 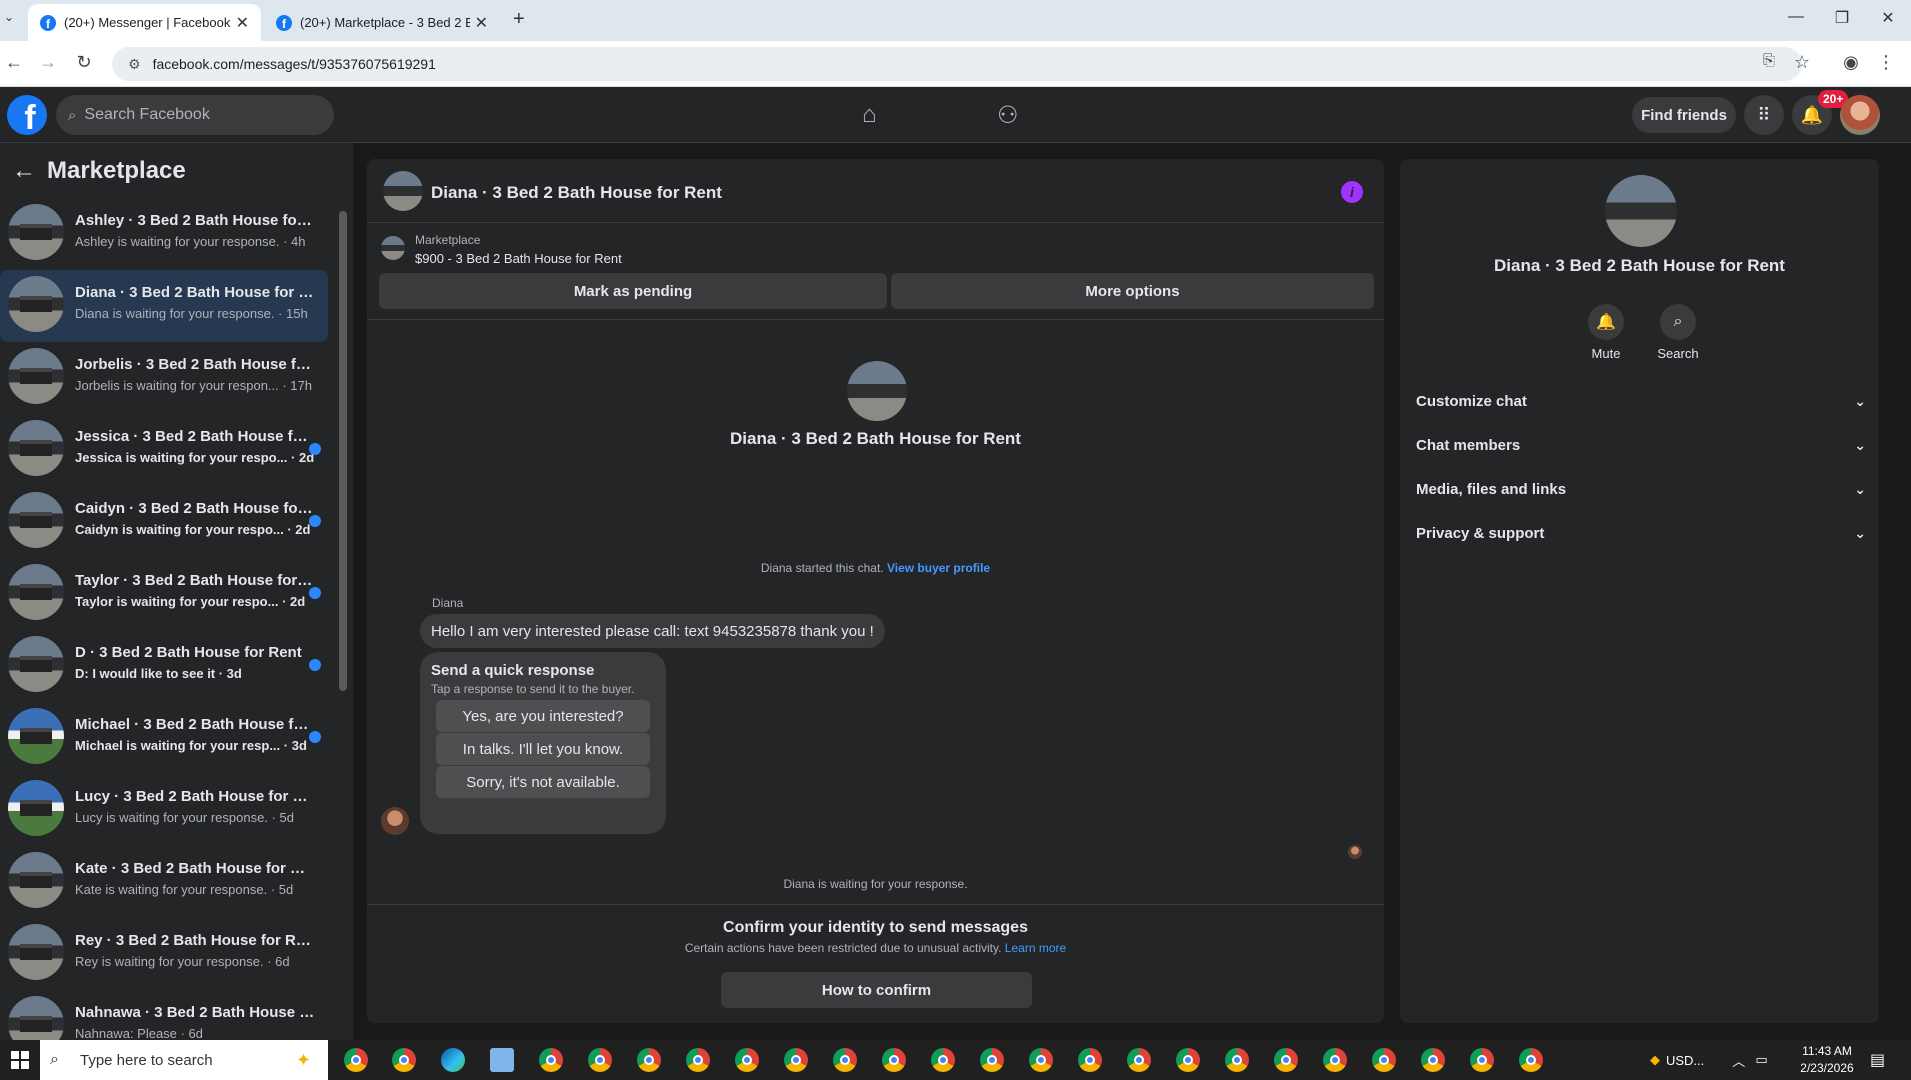 What do you see at coordinates (1796, 17) in the screenshot?
I see `minimize-icon: —` at bounding box center [1796, 17].